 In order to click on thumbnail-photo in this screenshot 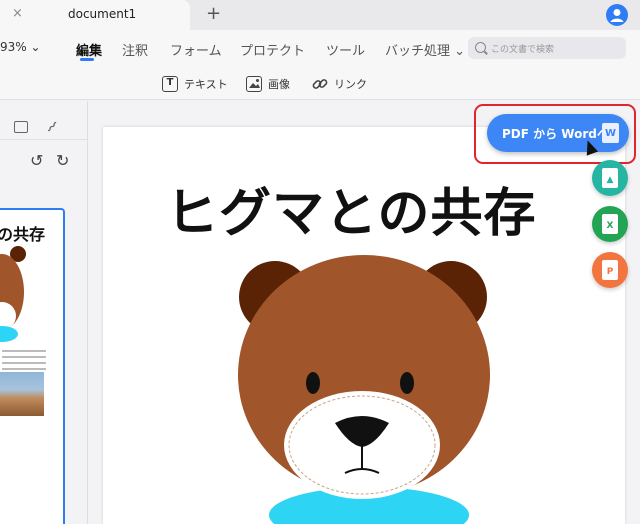, I will do `click(22, 394)`.